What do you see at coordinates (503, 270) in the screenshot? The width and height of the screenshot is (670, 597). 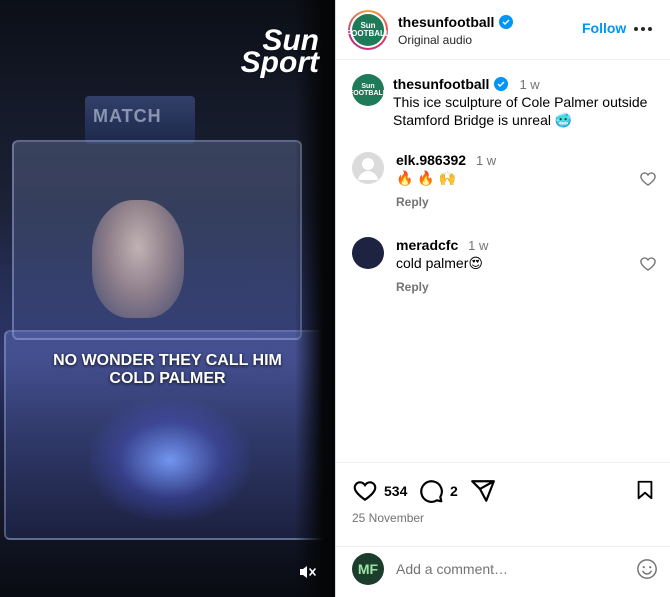 I see `comment-item: meradcfc 1 w cold palmer😍 Reply` at bounding box center [503, 270].